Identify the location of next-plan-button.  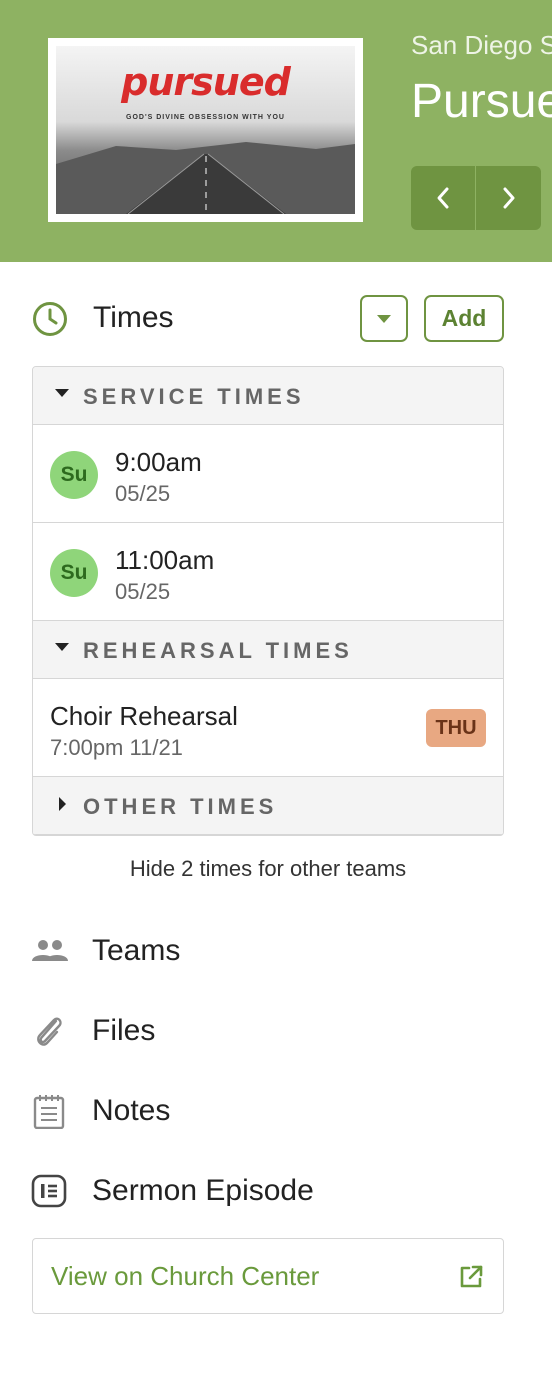
(508, 198).